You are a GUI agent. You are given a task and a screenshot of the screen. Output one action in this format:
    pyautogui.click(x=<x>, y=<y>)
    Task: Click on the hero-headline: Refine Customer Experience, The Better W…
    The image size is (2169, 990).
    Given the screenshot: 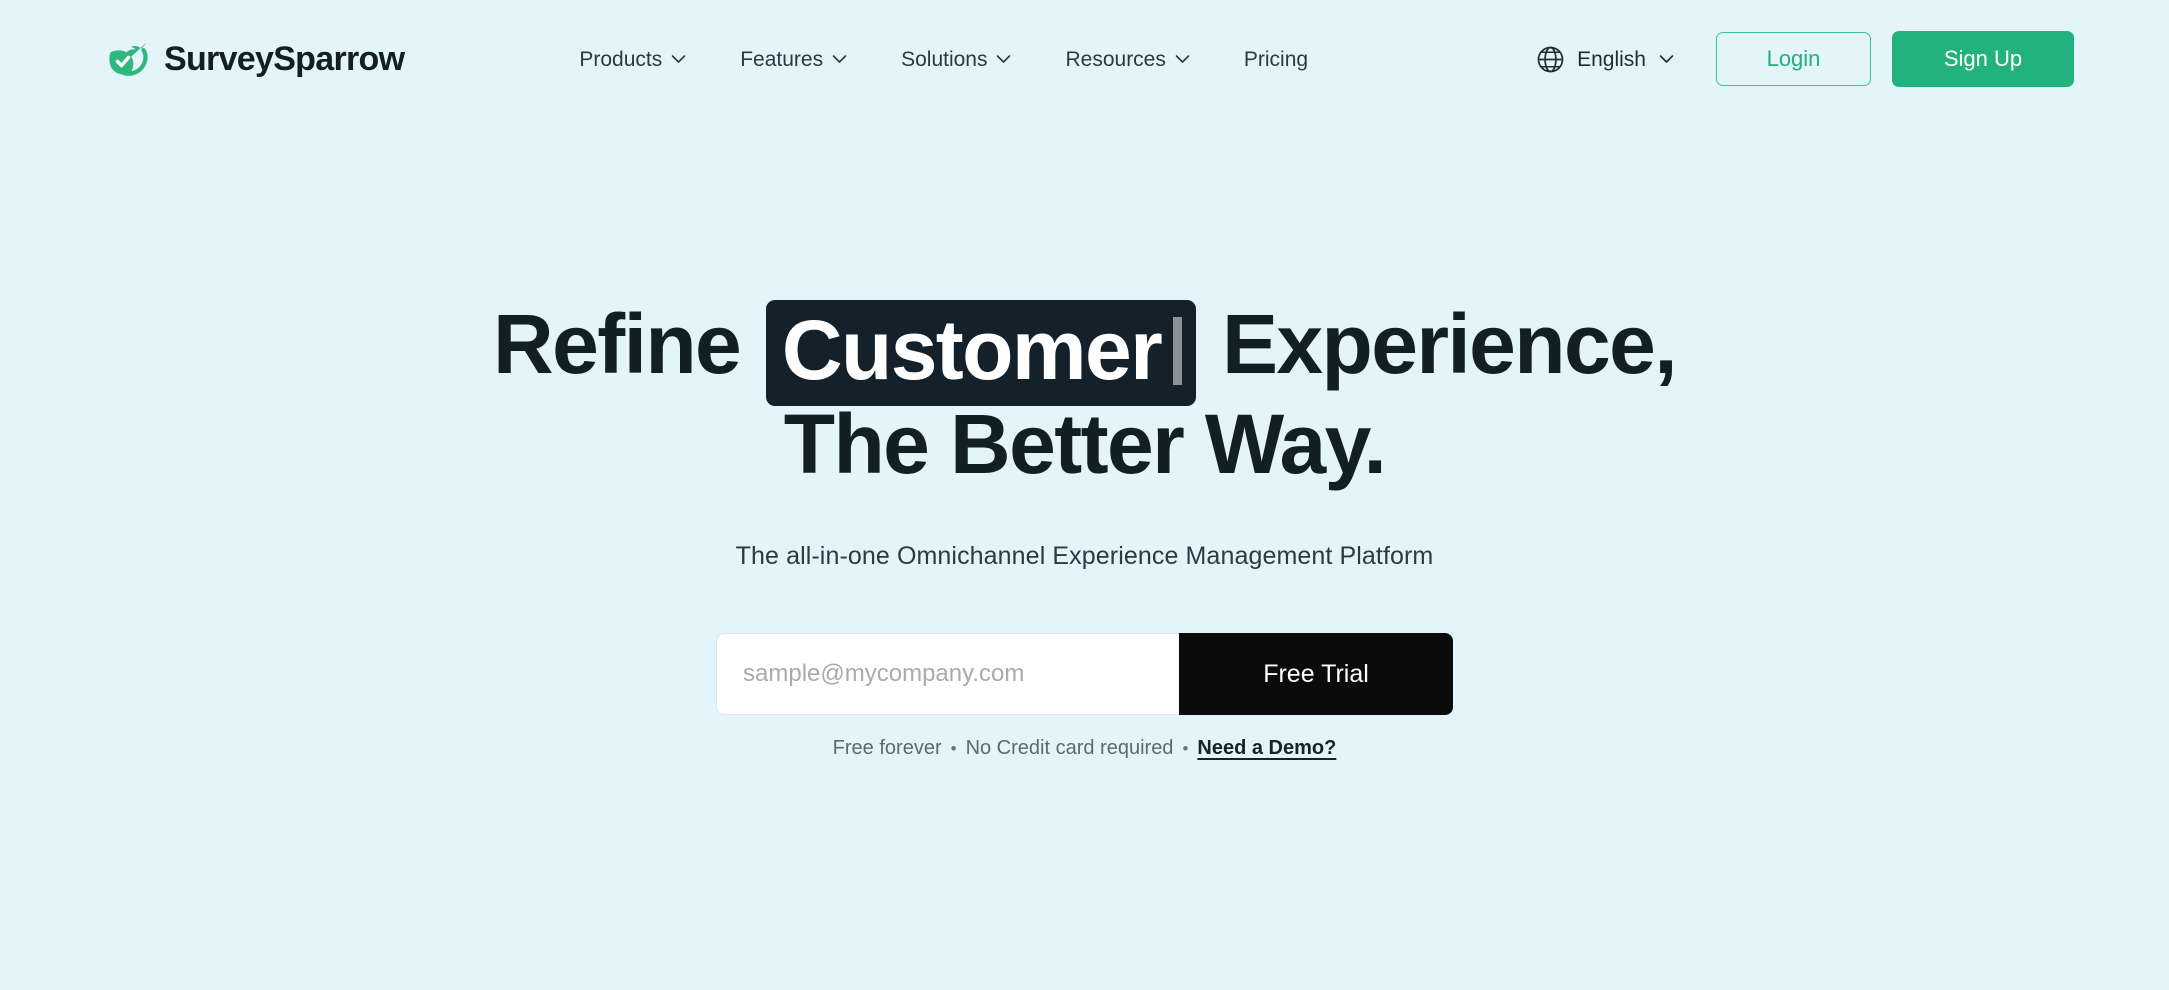 What is the action you would take?
    pyautogui.click(x=1085, y=392)
    